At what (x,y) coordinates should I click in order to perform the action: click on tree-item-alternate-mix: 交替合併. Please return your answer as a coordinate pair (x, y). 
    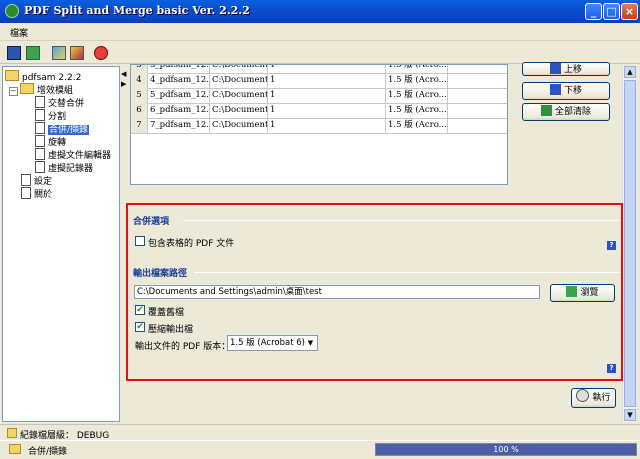
    Looking at the image, I should click on (59, 102).